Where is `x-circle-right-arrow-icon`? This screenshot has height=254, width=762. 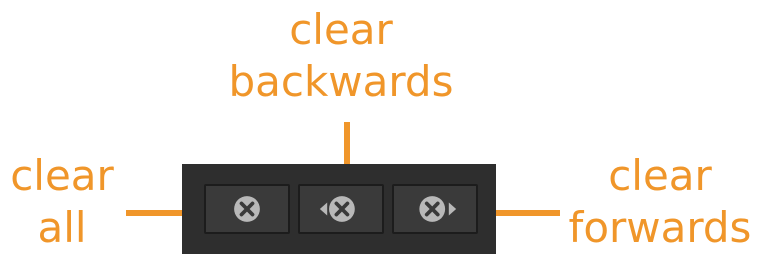 x-circle-right-arrow-icon is located at coordinates (438, 209).